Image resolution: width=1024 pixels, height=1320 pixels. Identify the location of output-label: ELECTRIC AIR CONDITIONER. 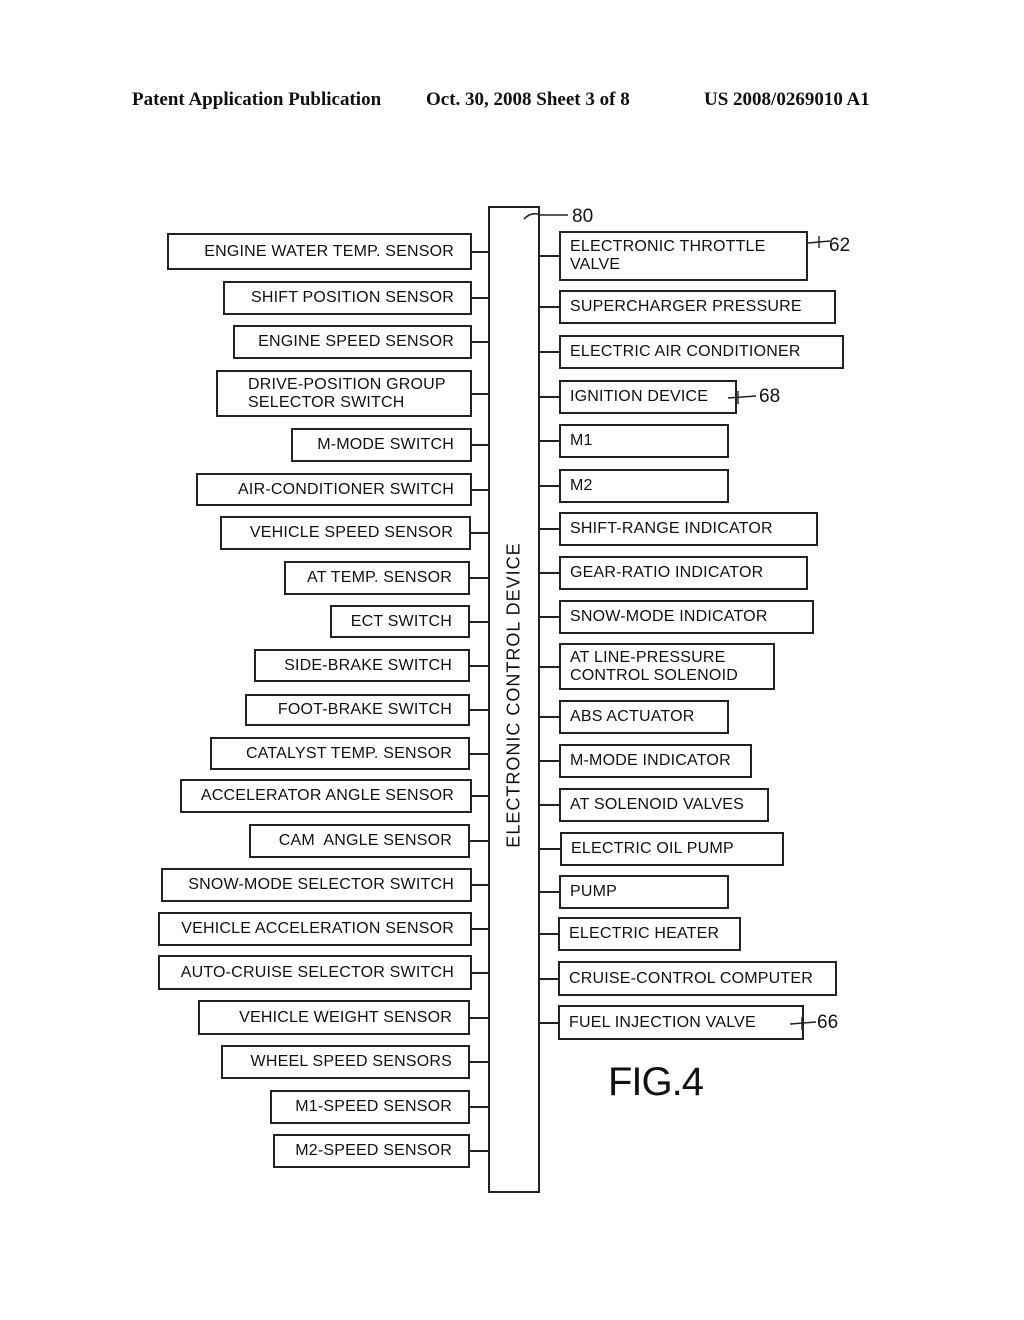
(685, 351).